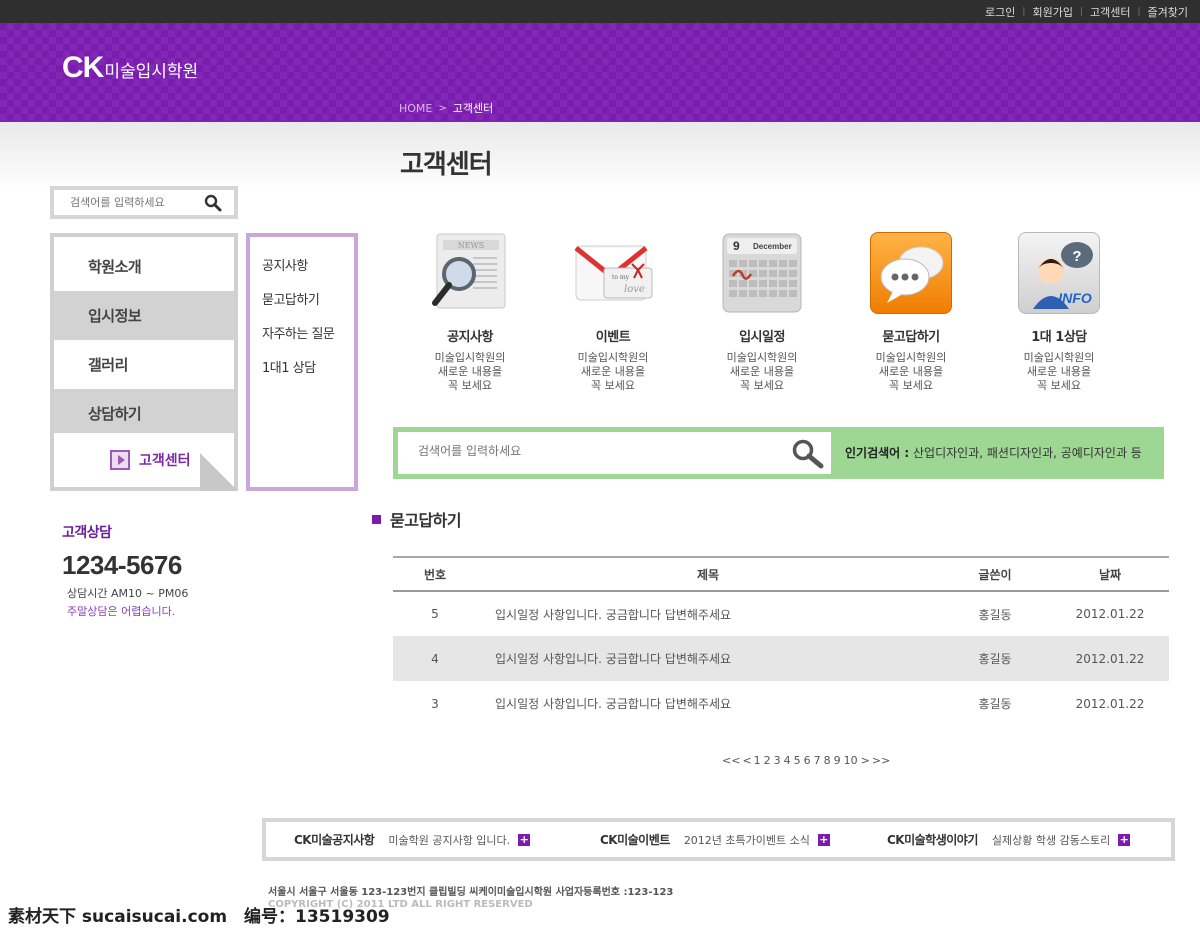 This screenshot has width=1200, height=937. I want to click on quicklink-schedule: 9 December 입시일정 미술입시학원의 새로운 내용을 꼭 보세요, so click(762, 312).